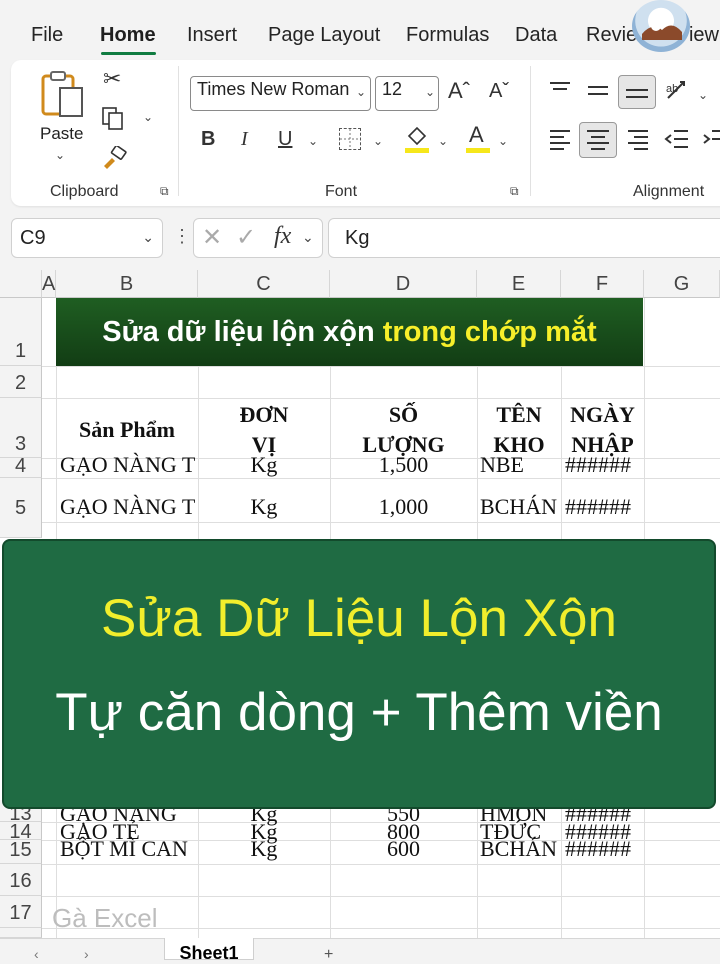  Describe the element at coordinates (560, 89) in the screenshot. I see `align-top-icon` at that location.